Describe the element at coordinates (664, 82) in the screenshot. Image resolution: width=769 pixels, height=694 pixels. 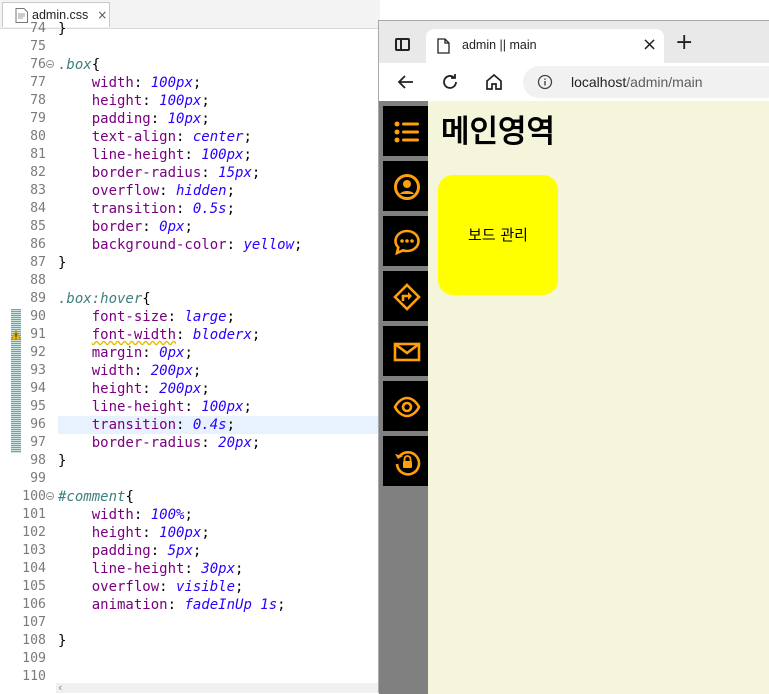
I see `url-path: /admin/main` at that location.